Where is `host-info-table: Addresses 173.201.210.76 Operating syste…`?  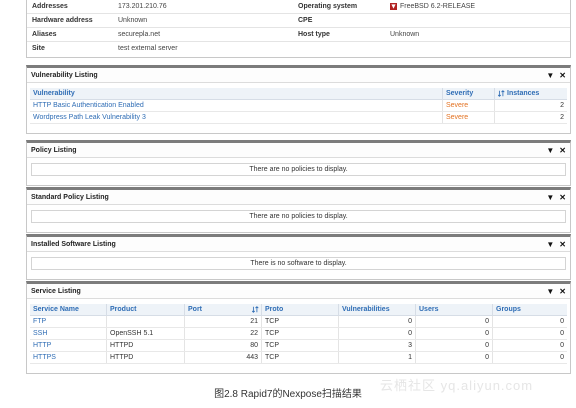 host-info-table: Addresses 173.201.210.76 Operating syste… is located at coordinates (298, 29).